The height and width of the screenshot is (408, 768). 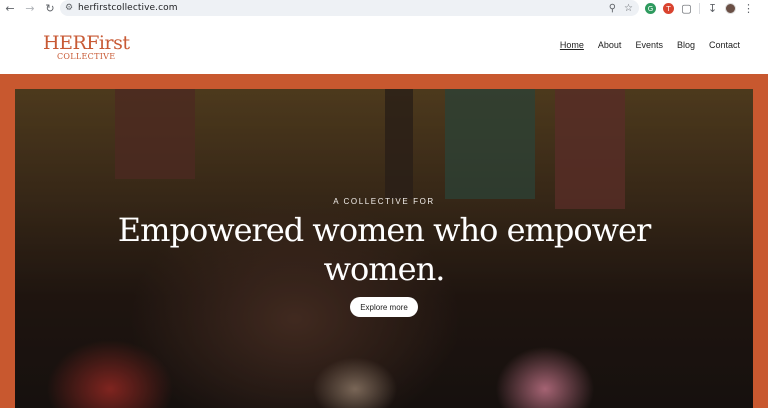 I want to click on logo: HERFirst COLLECTIVE, so click(x=86, y=47).